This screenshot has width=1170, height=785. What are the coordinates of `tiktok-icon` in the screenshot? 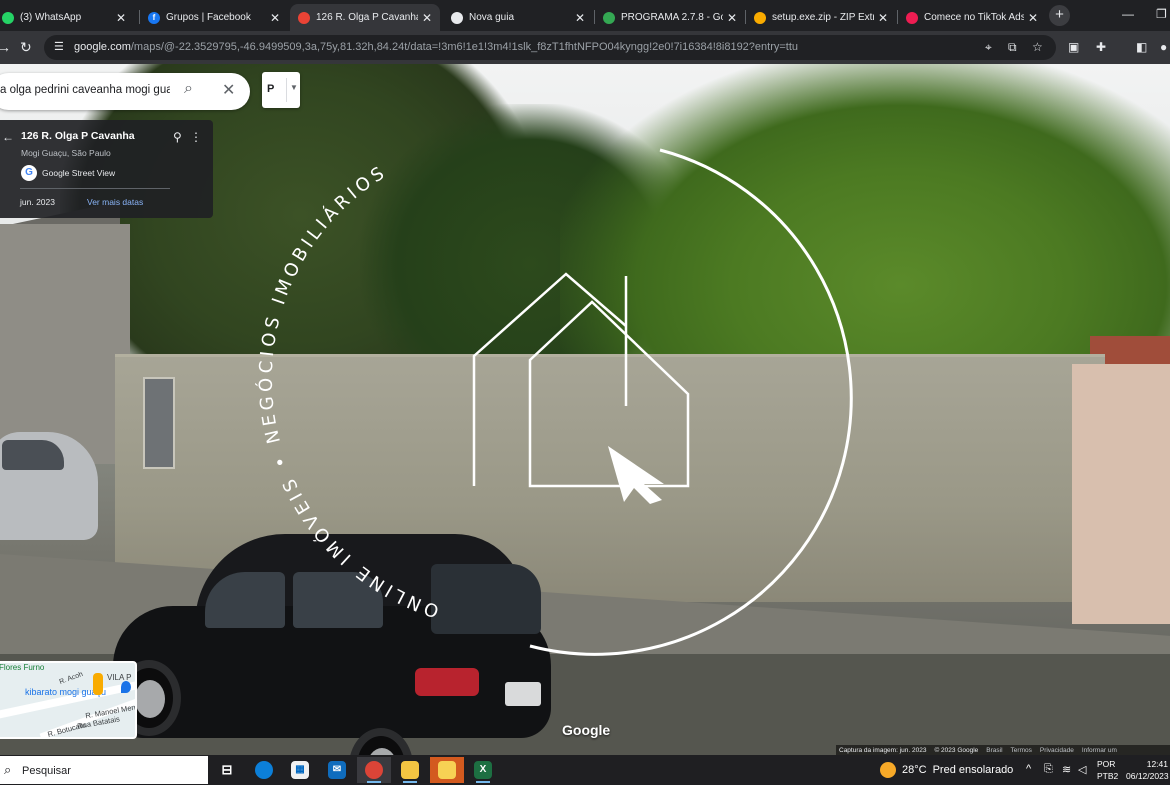 It's located at (912, 17).